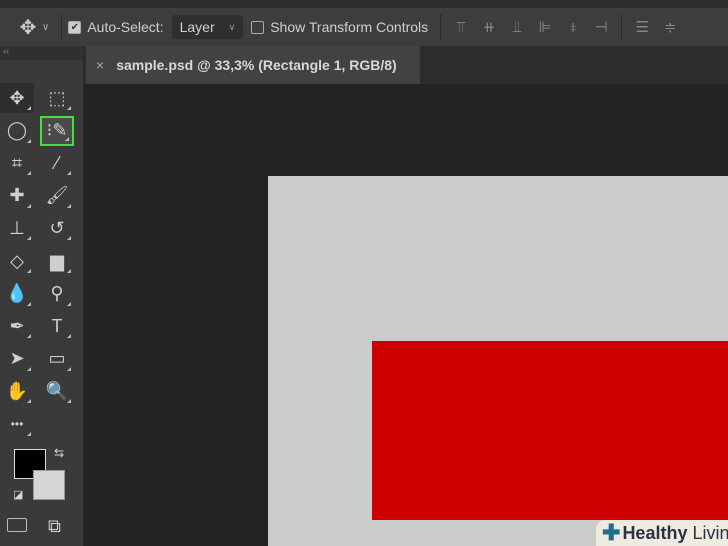 The width and height of the screenshot is (728, 546). I want to click on show-transform-controls-checkbox: Show Transform Controls, so click(339, 27).